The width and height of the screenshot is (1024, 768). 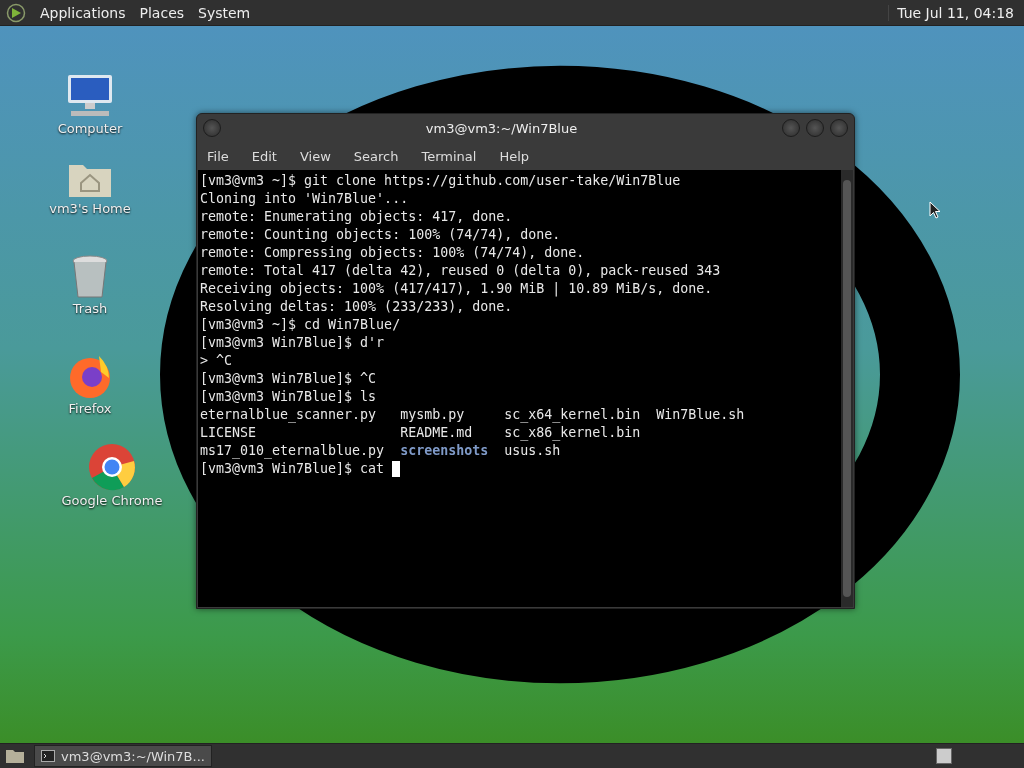 What do you see at coordinates (449, 156) in the screenshot?
I see `menu-item: Terminal` at bounding box center [449, 156].